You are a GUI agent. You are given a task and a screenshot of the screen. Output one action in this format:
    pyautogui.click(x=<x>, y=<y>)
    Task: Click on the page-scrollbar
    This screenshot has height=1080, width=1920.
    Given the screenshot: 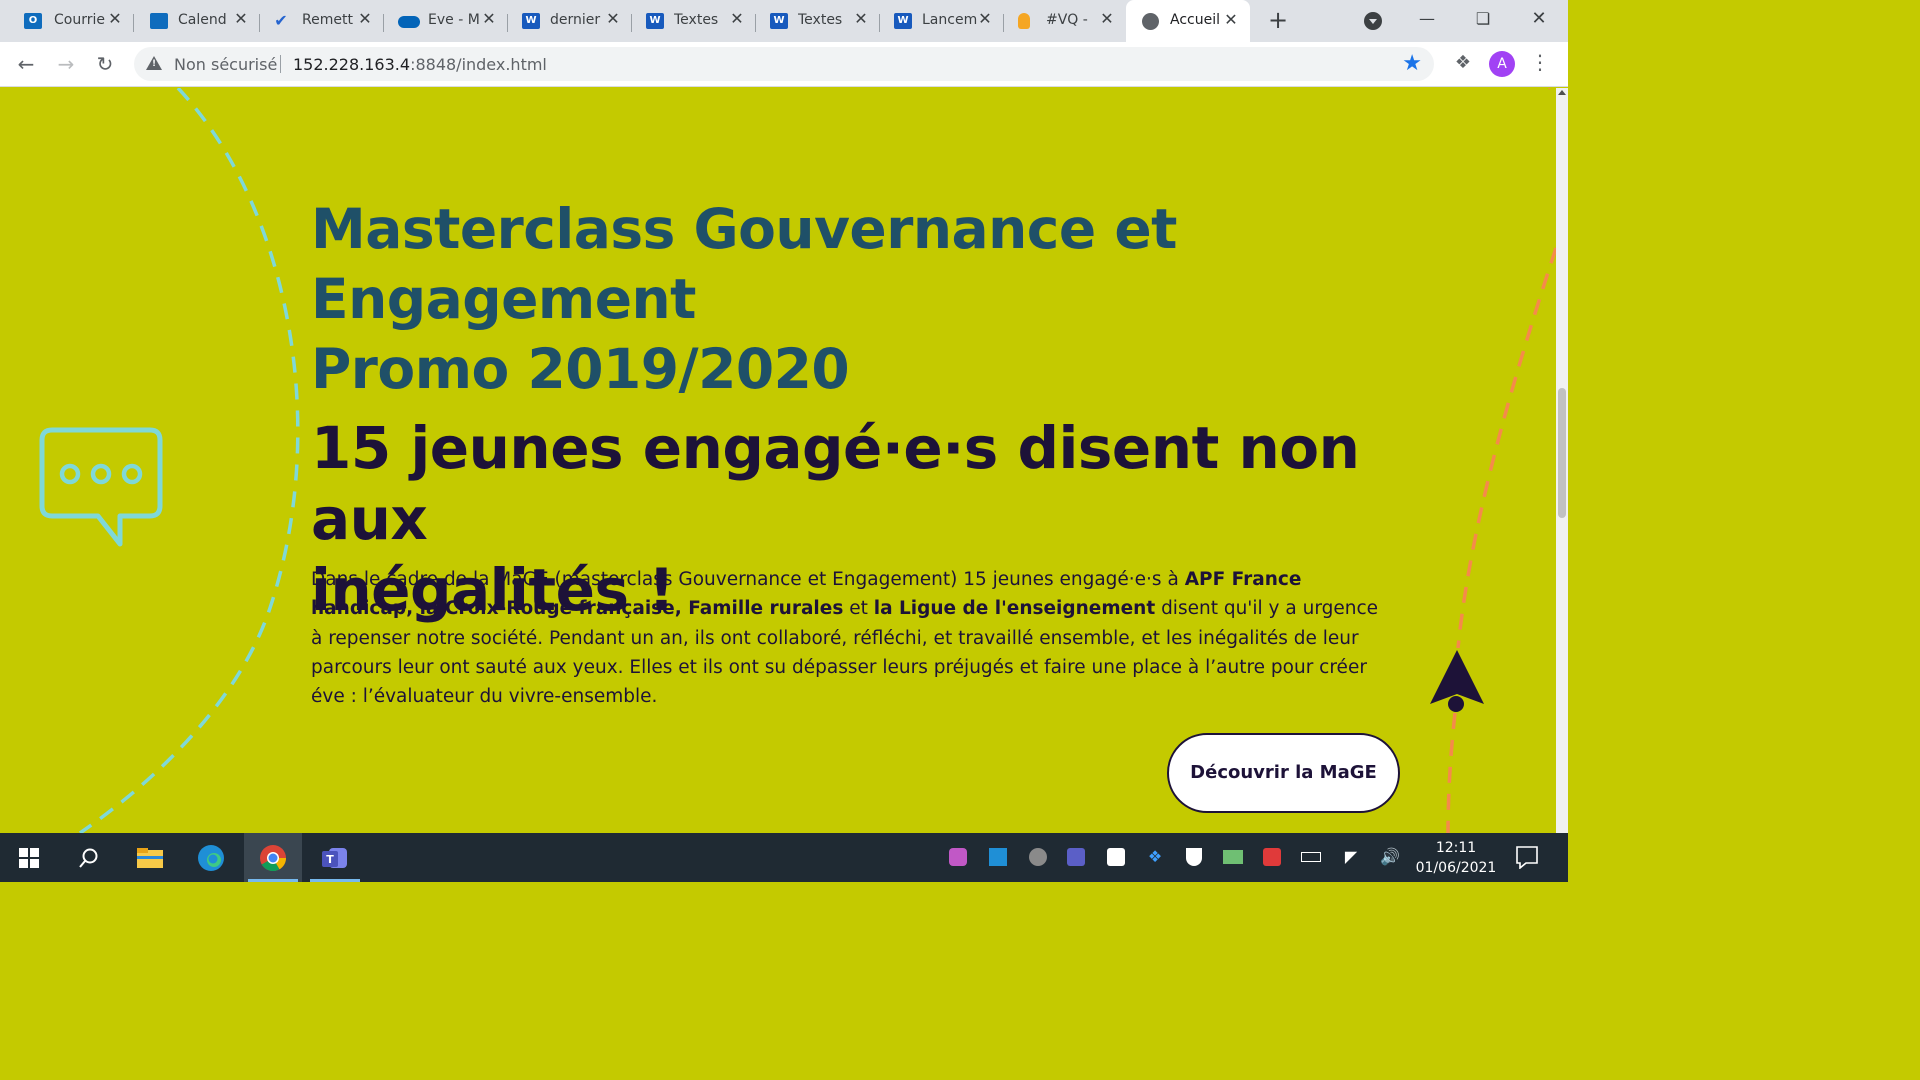 What is the action you would take?
    pyautogui.click(x=1562, y=460)
    